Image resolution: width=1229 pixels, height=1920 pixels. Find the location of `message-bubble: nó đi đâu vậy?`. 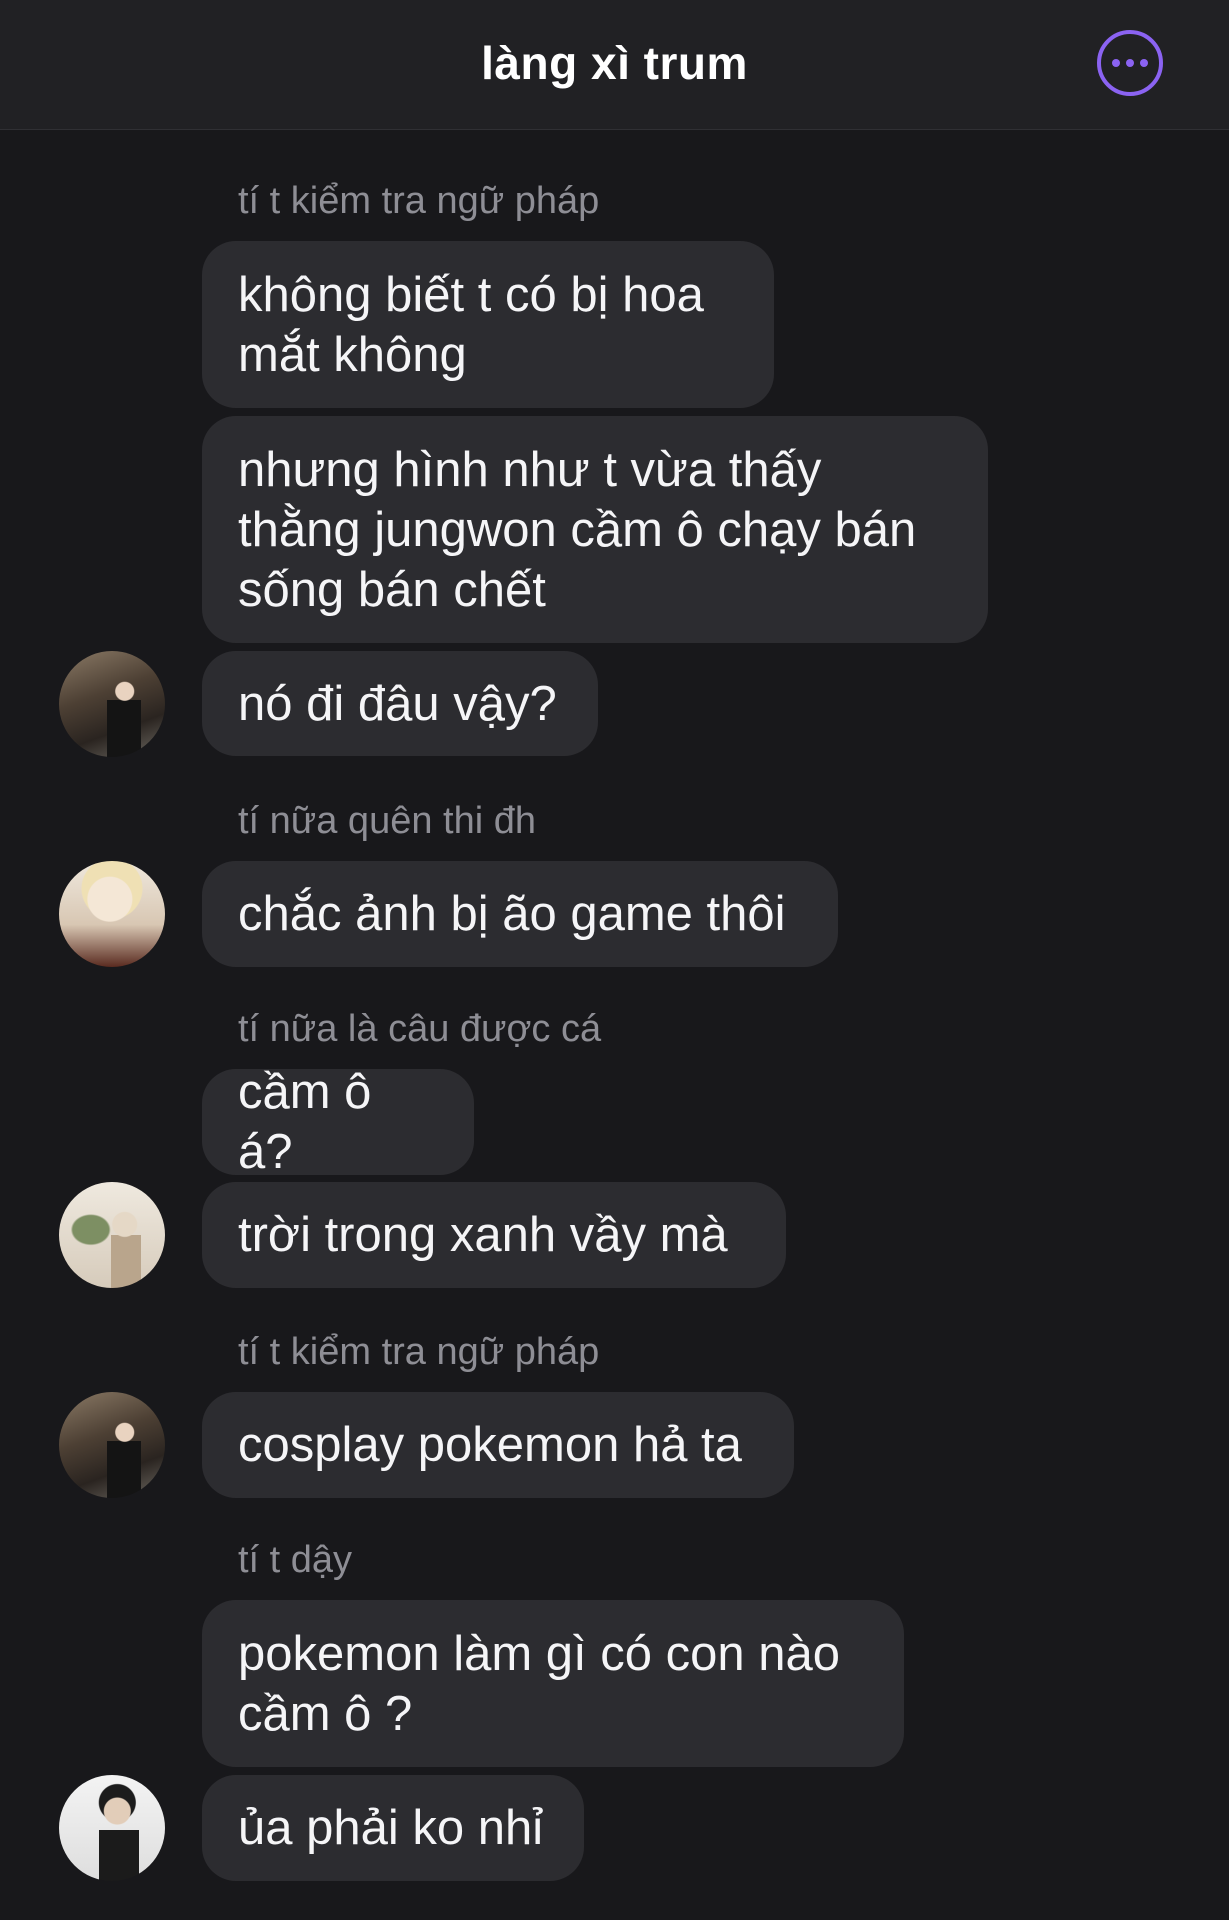

message-bubble: nó đi đâu vậy? is located at coordinates (400, 703).